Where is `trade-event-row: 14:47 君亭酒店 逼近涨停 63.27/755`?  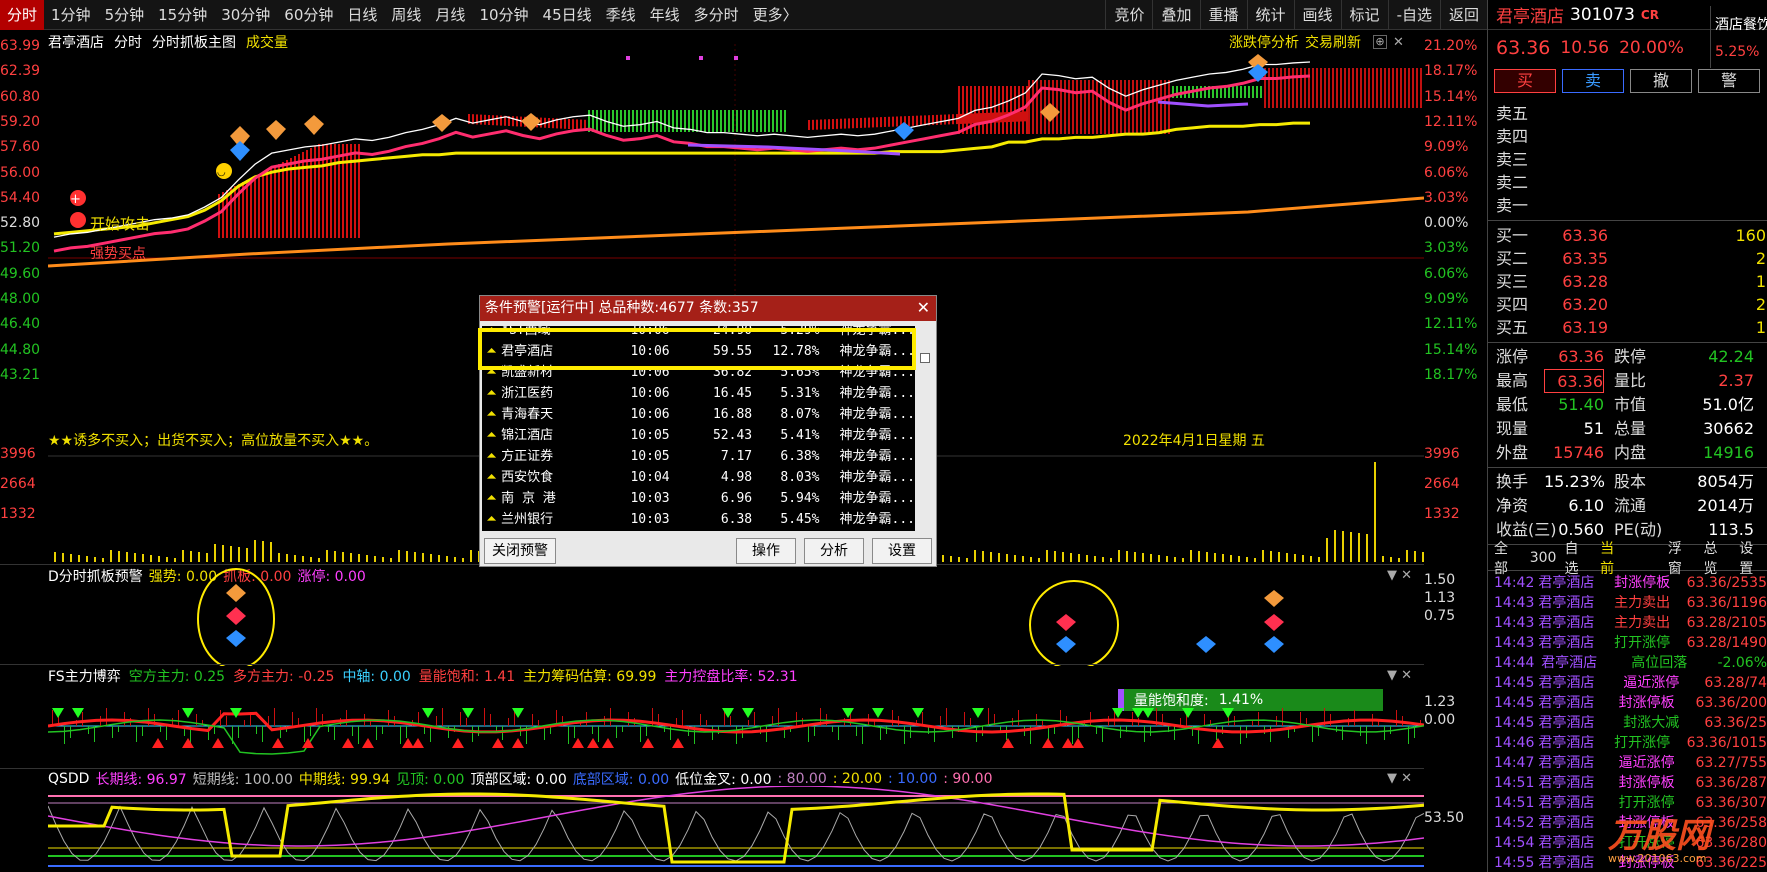 trade-event-row: 14:47 君亭酒店 逼近涨停 63.27/755 is located at coordinates (1630, 763).